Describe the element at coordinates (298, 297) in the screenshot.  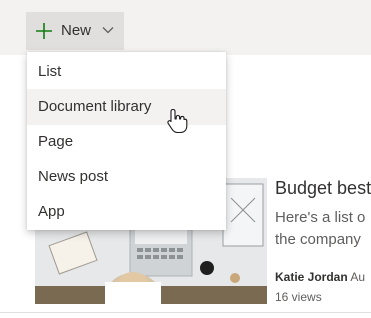
I see `article-views: 16 views` at that location.